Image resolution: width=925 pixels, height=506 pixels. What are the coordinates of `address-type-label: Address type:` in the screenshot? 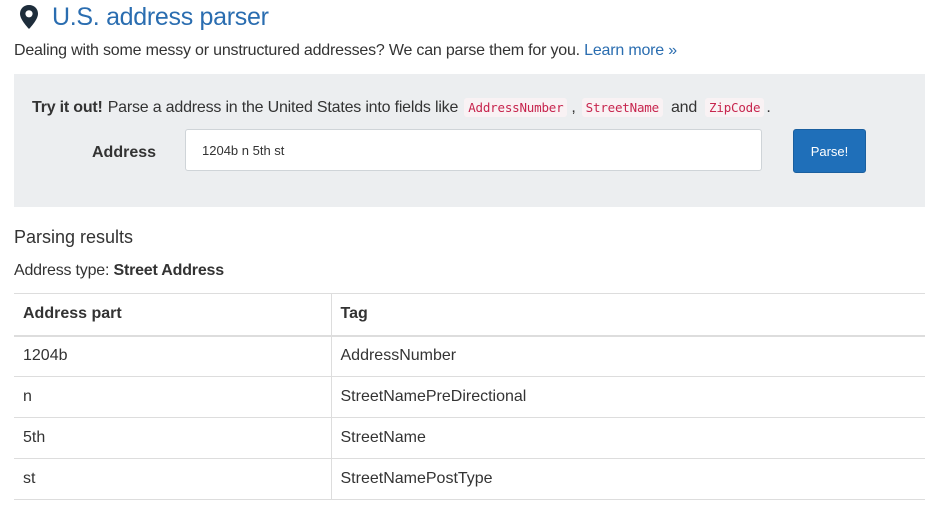 It's located at (62, 270).